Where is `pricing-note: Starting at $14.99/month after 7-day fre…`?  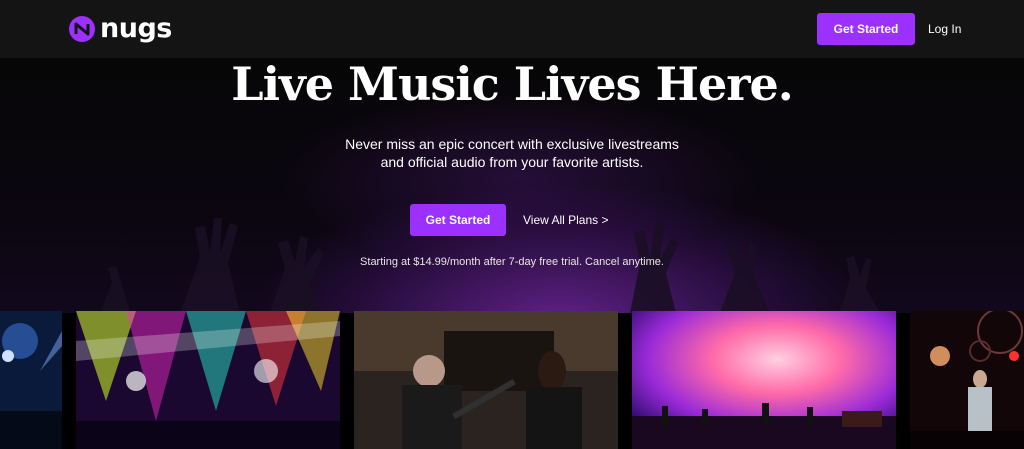 pricing-note: Starting at $14.99/month after 7-day fre… is located at coordinates (512, 262).